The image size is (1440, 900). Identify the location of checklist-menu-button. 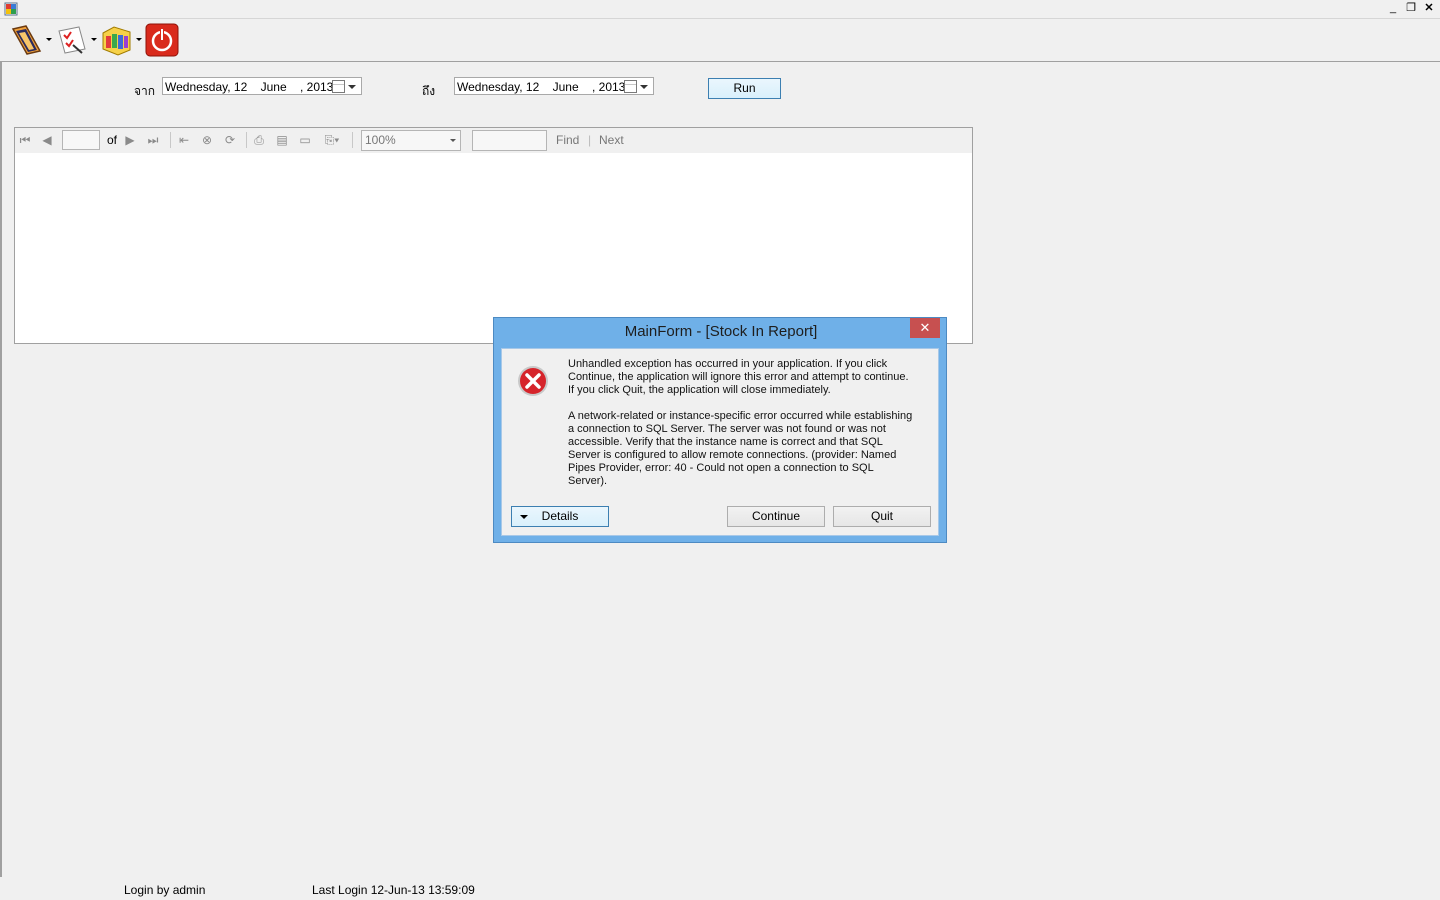
(76, 40).